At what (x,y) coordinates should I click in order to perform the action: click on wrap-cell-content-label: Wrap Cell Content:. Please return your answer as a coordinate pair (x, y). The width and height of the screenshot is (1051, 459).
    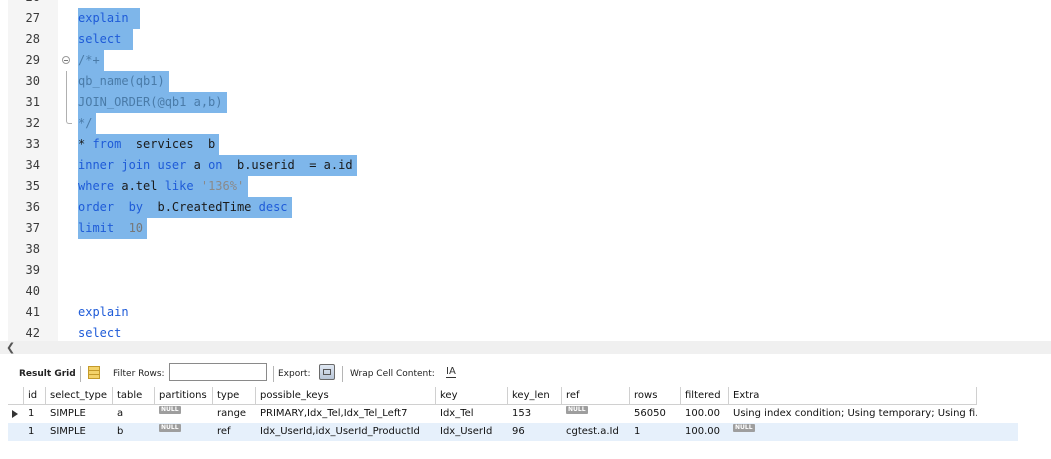
    Looking at the image, I should click on (392, 374).